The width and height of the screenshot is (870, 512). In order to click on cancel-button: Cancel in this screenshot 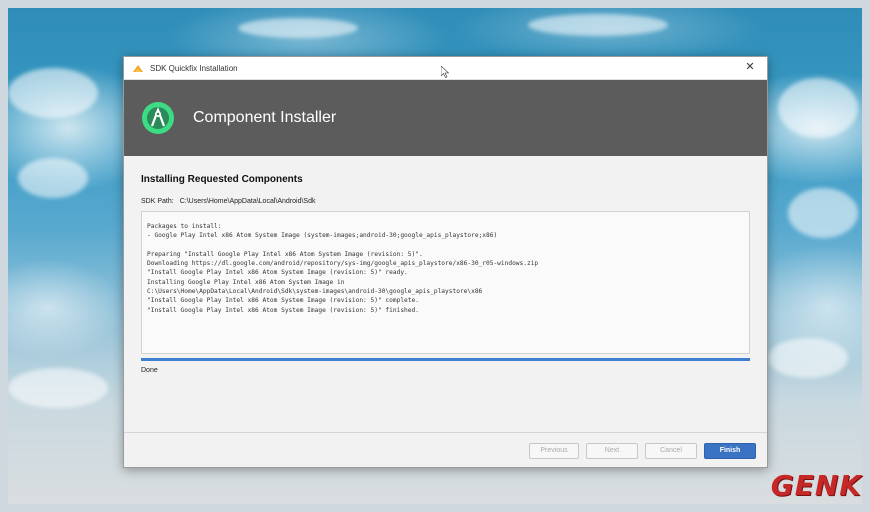, I will do `click(671, 451)`.